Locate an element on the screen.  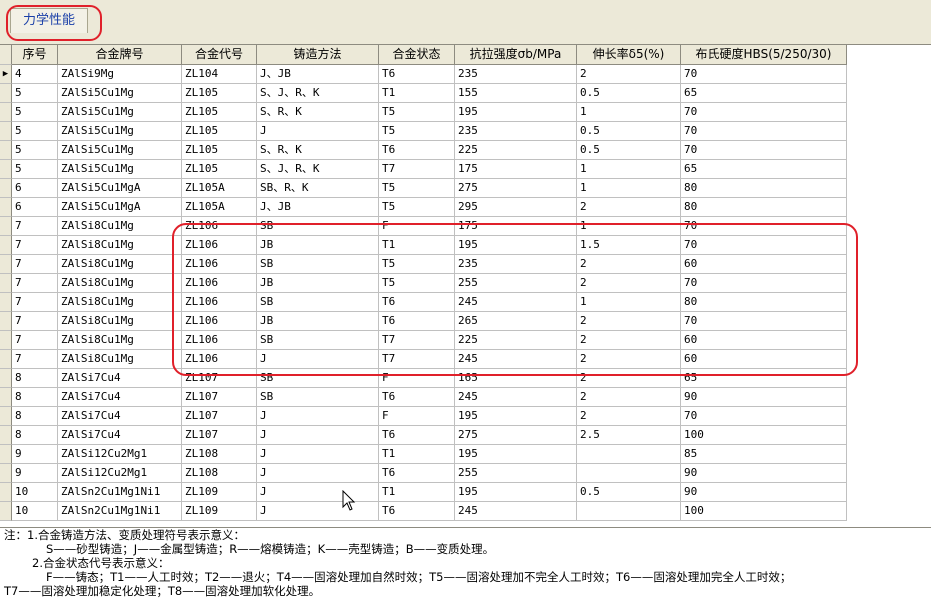
column-header: 伸长率δ5(%) is located at coordinates (629, 55).